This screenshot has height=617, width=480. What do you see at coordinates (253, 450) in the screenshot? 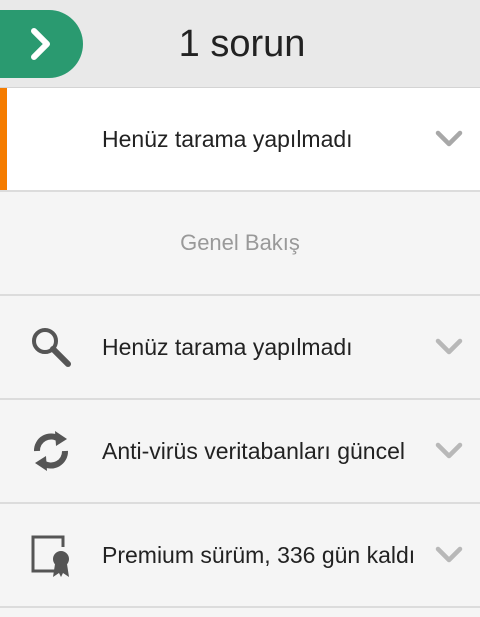
I see `list-item-label: Anti-virüs veritabanları güncel` at bounding box center [253, 450].